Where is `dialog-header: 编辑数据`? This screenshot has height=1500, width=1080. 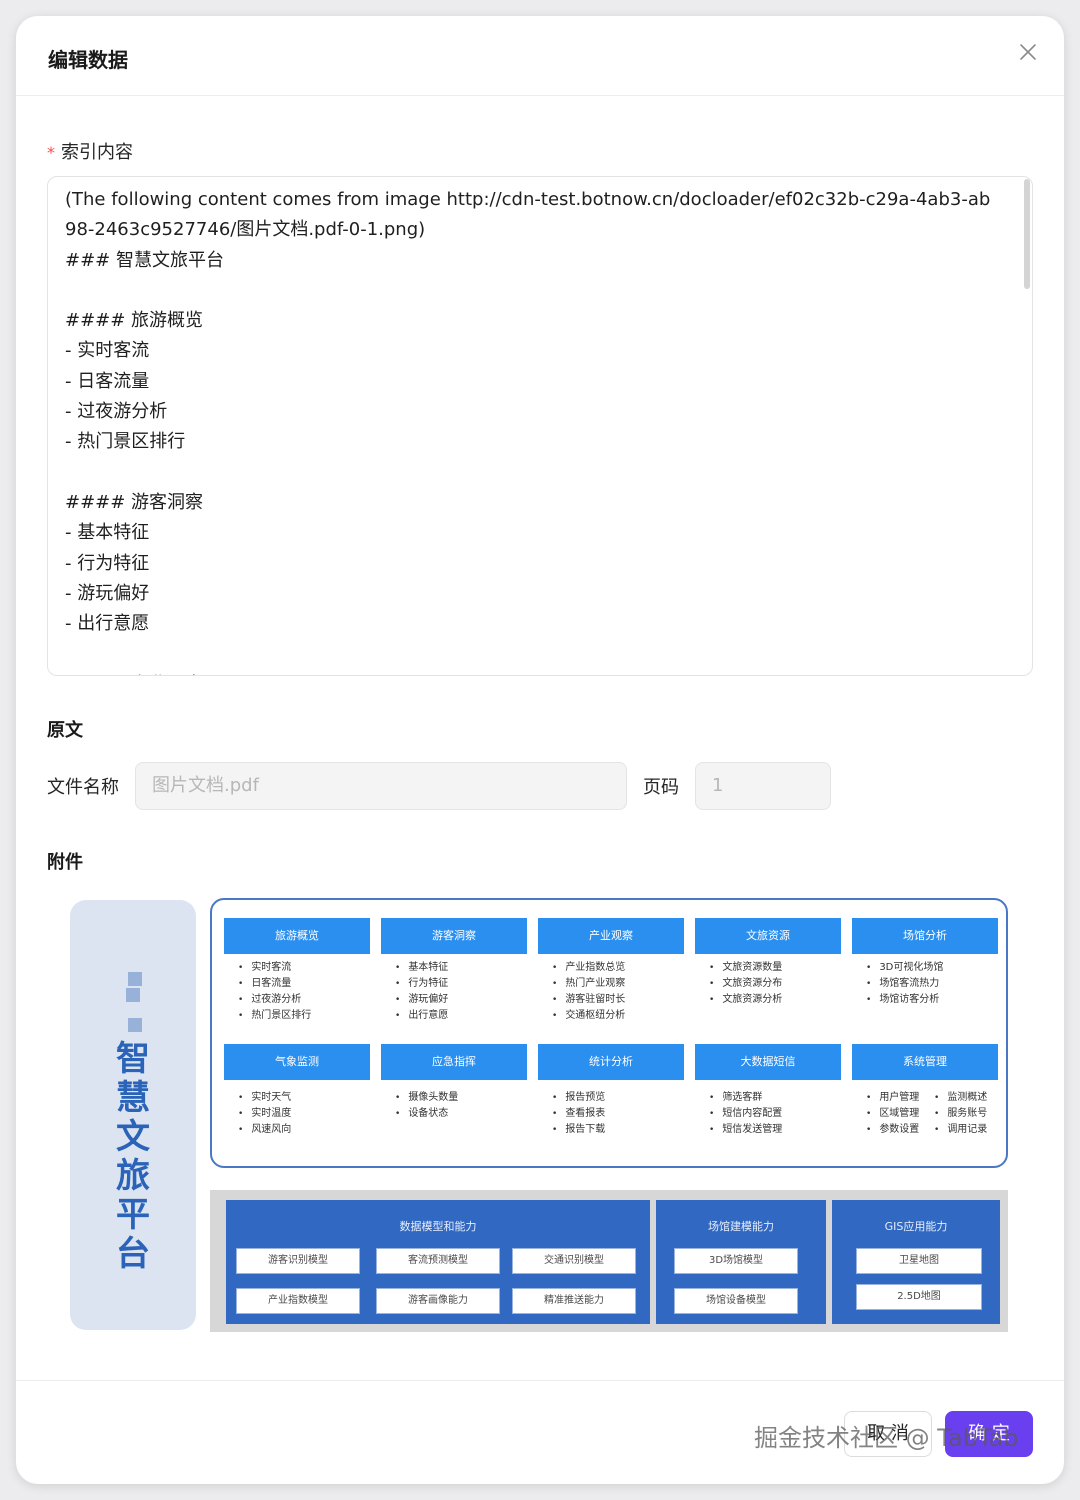
dialog-header: 编辑数据 is located at coordinates (540, 56).